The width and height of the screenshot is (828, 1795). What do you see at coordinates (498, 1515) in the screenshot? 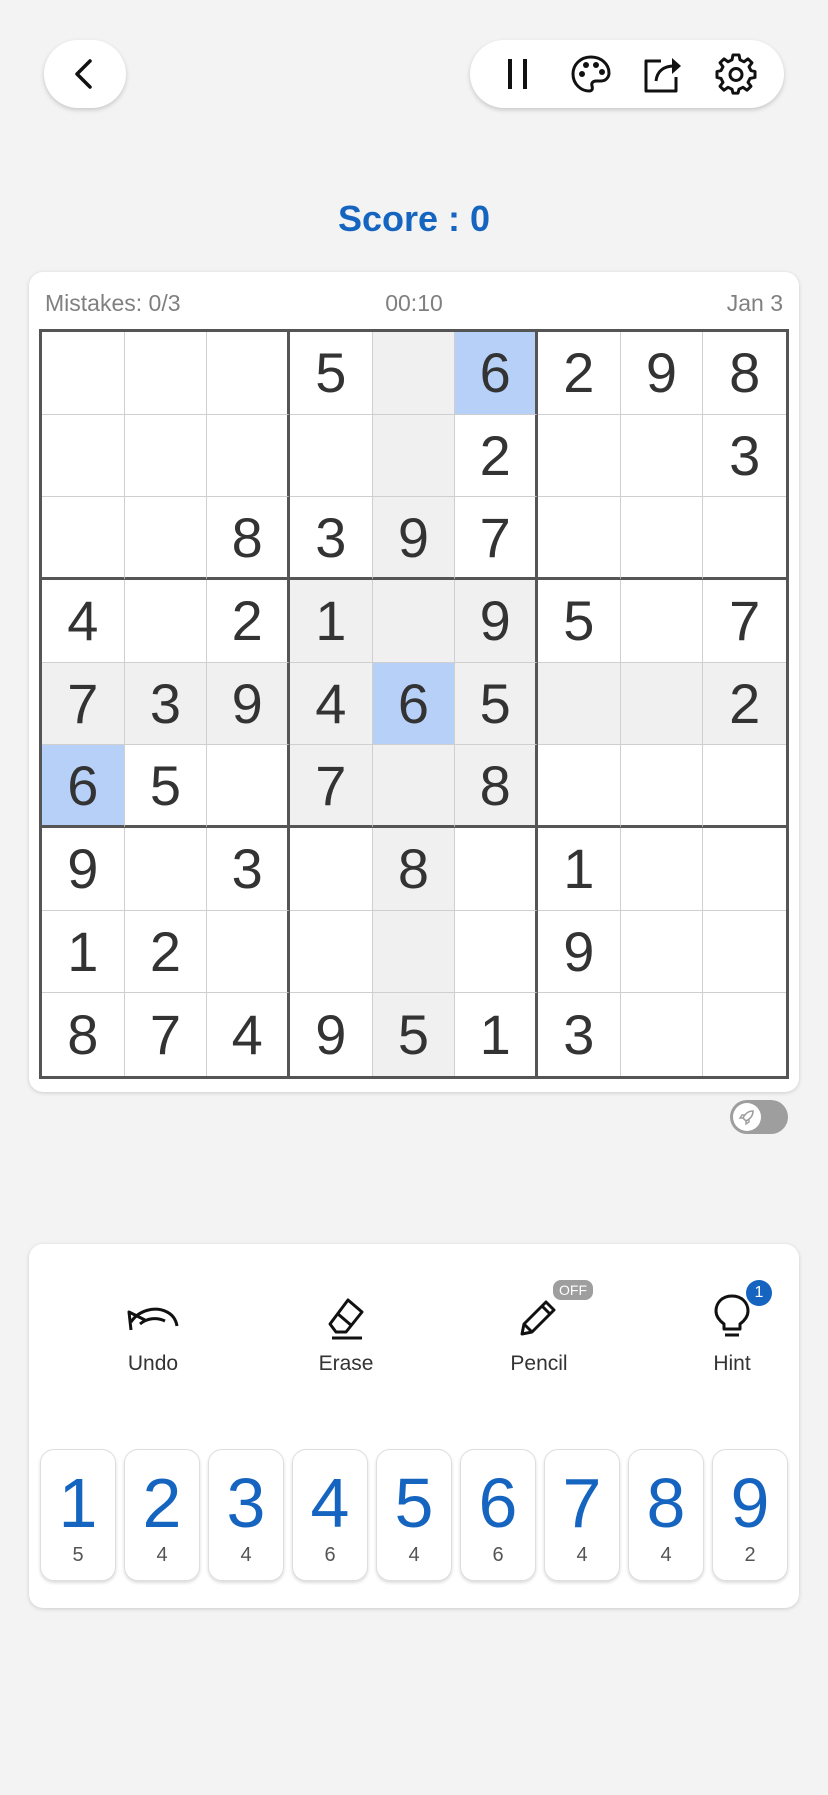
I see `number-key-6: 66` at bounding box center [498, 1515].